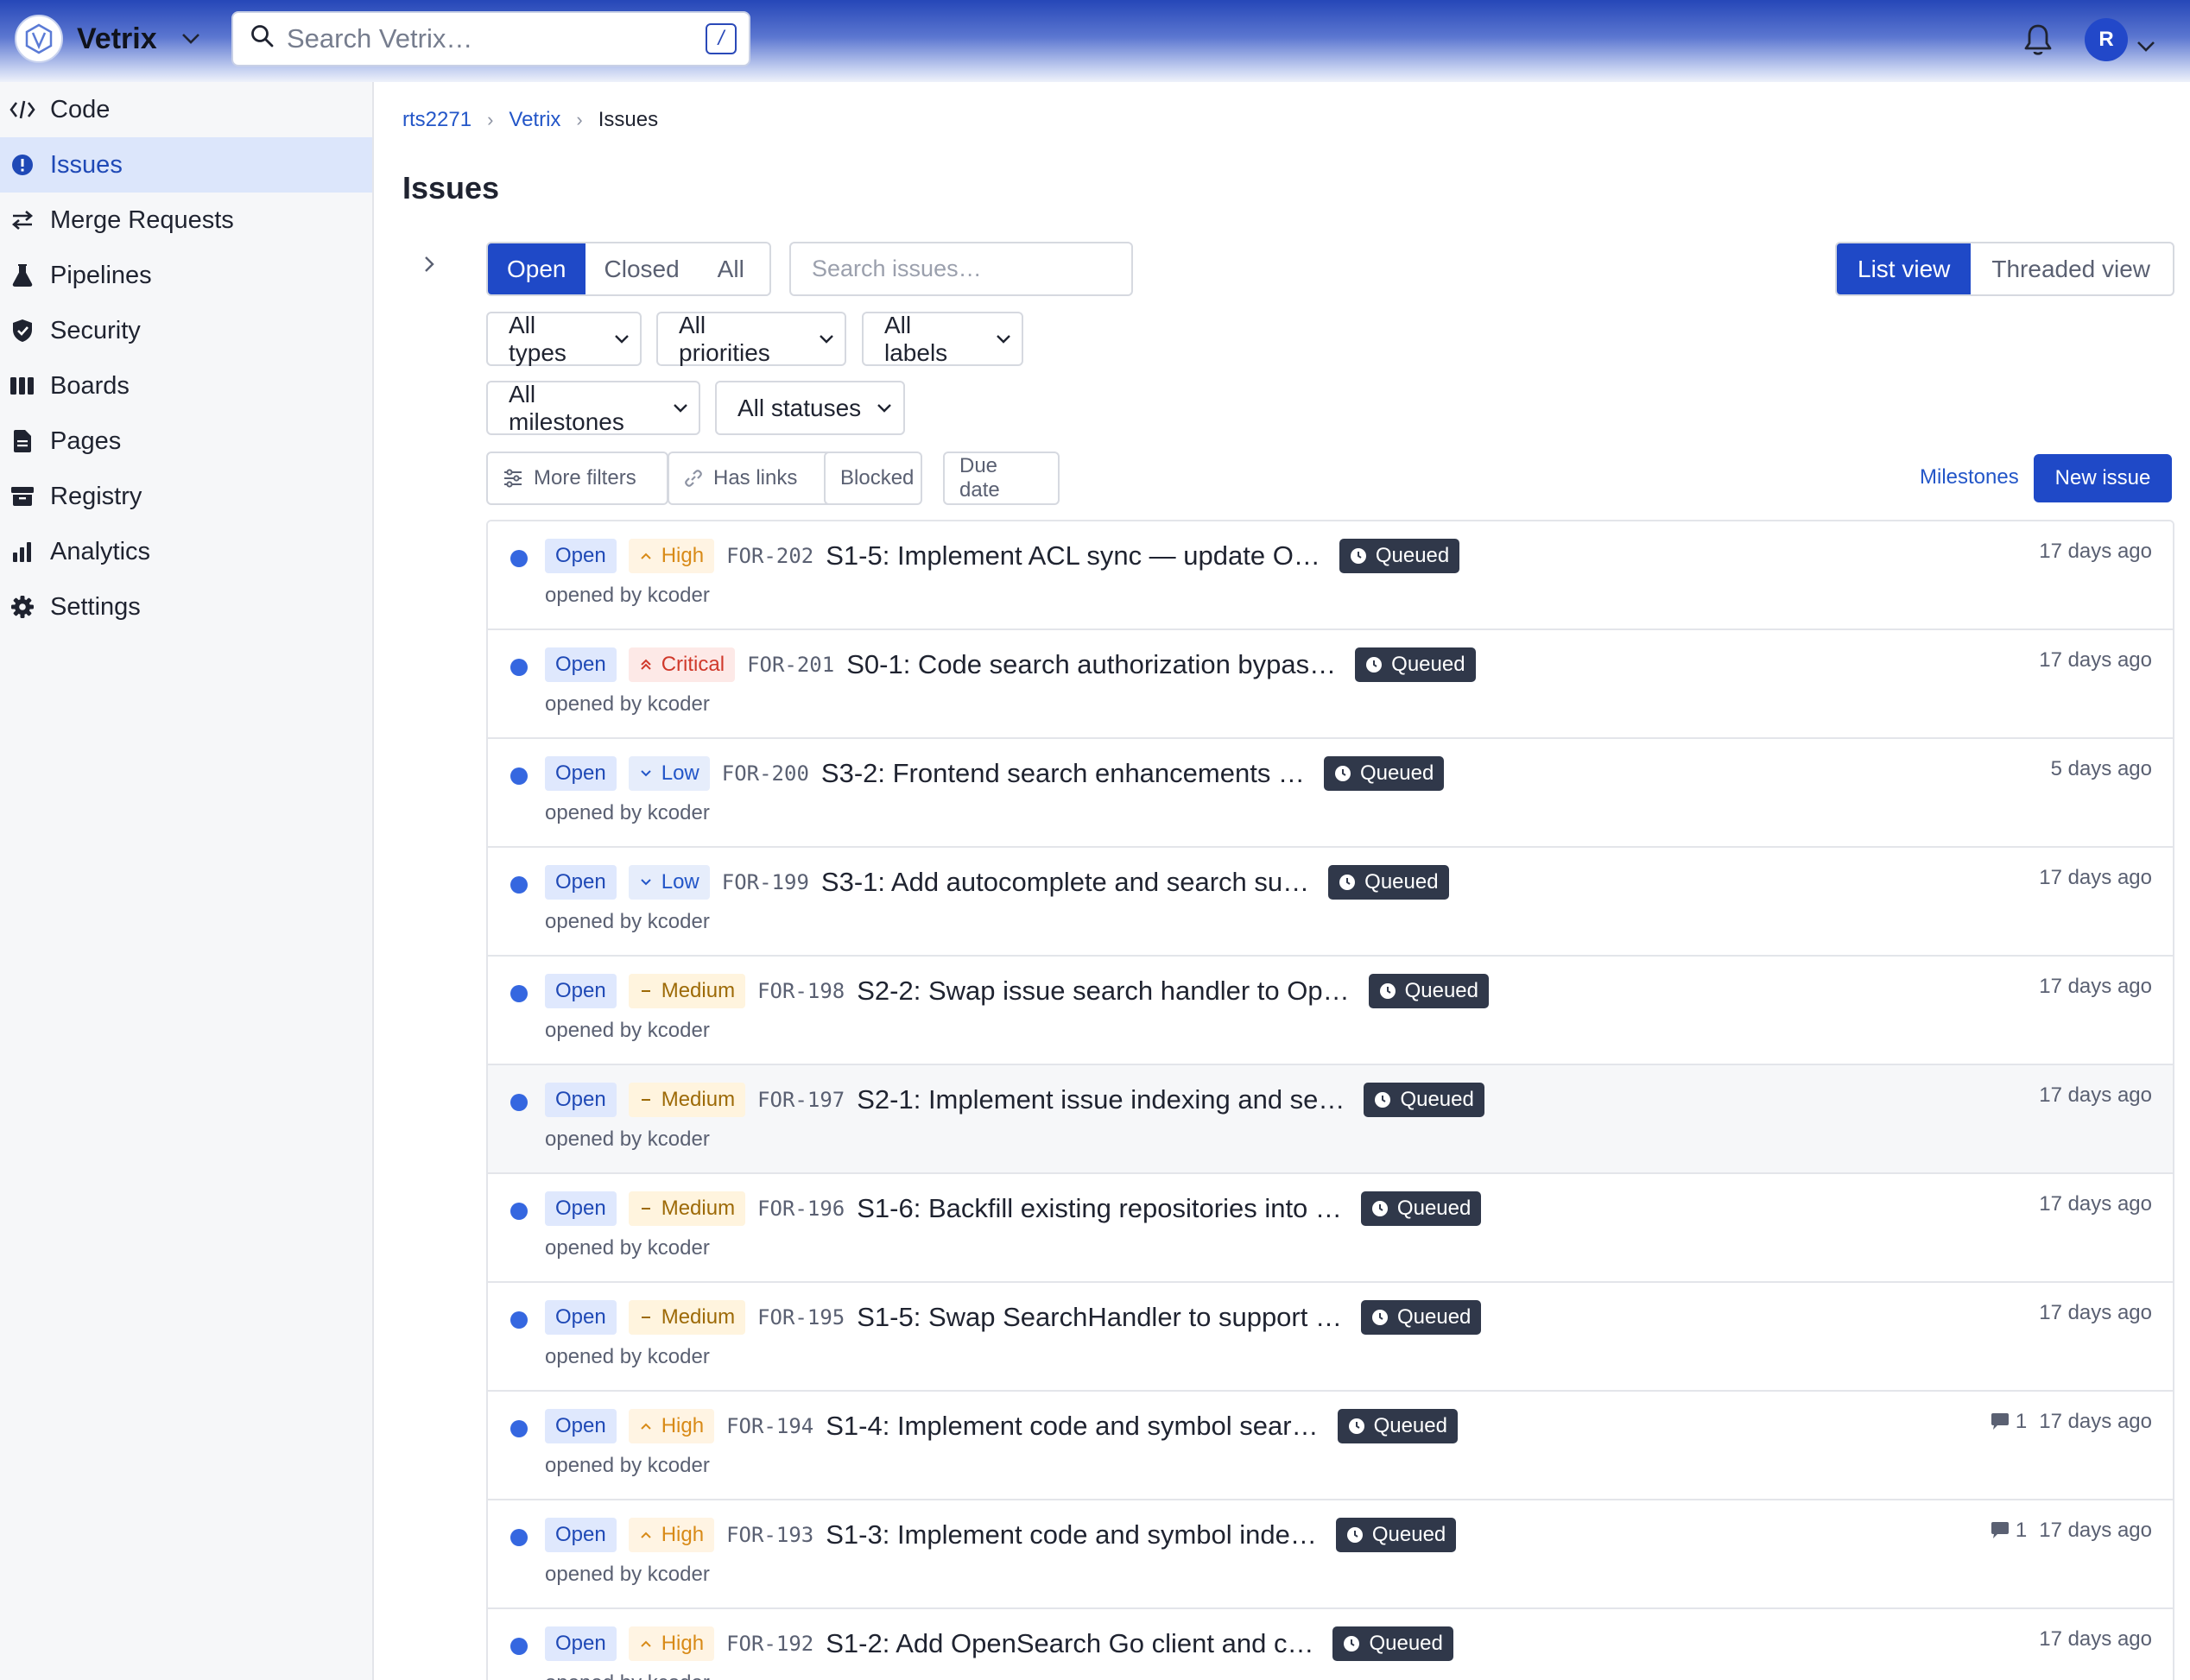 Image resolution: width=2190 pixels, height=1680 pixels. Describe the element at coordinates (513, 478) in the screenshot. I see `sliders-icon` at that location.